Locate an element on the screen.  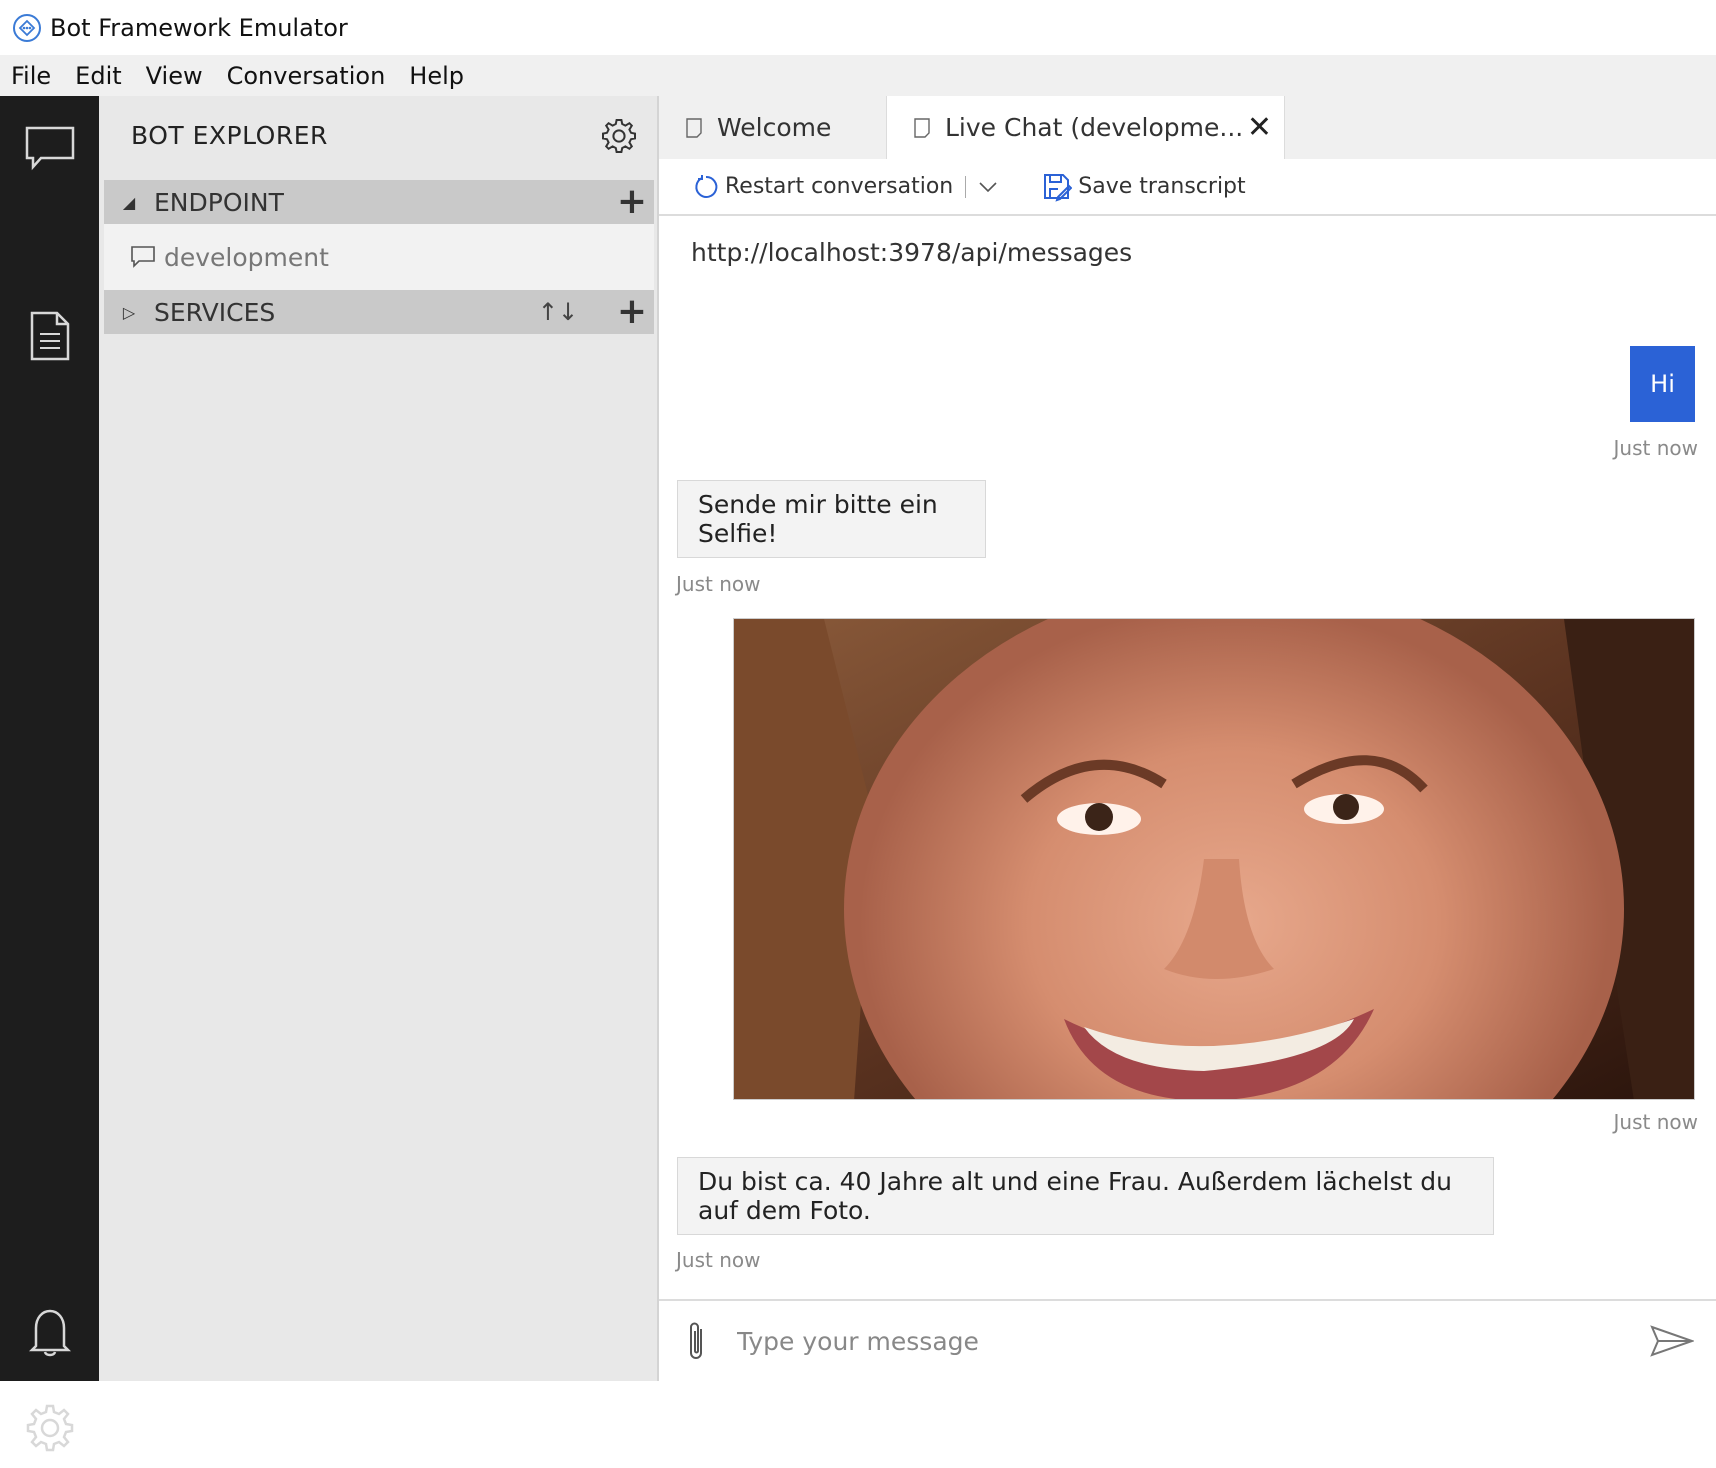
activity-transcript-button is located at coordinates (49, 336).